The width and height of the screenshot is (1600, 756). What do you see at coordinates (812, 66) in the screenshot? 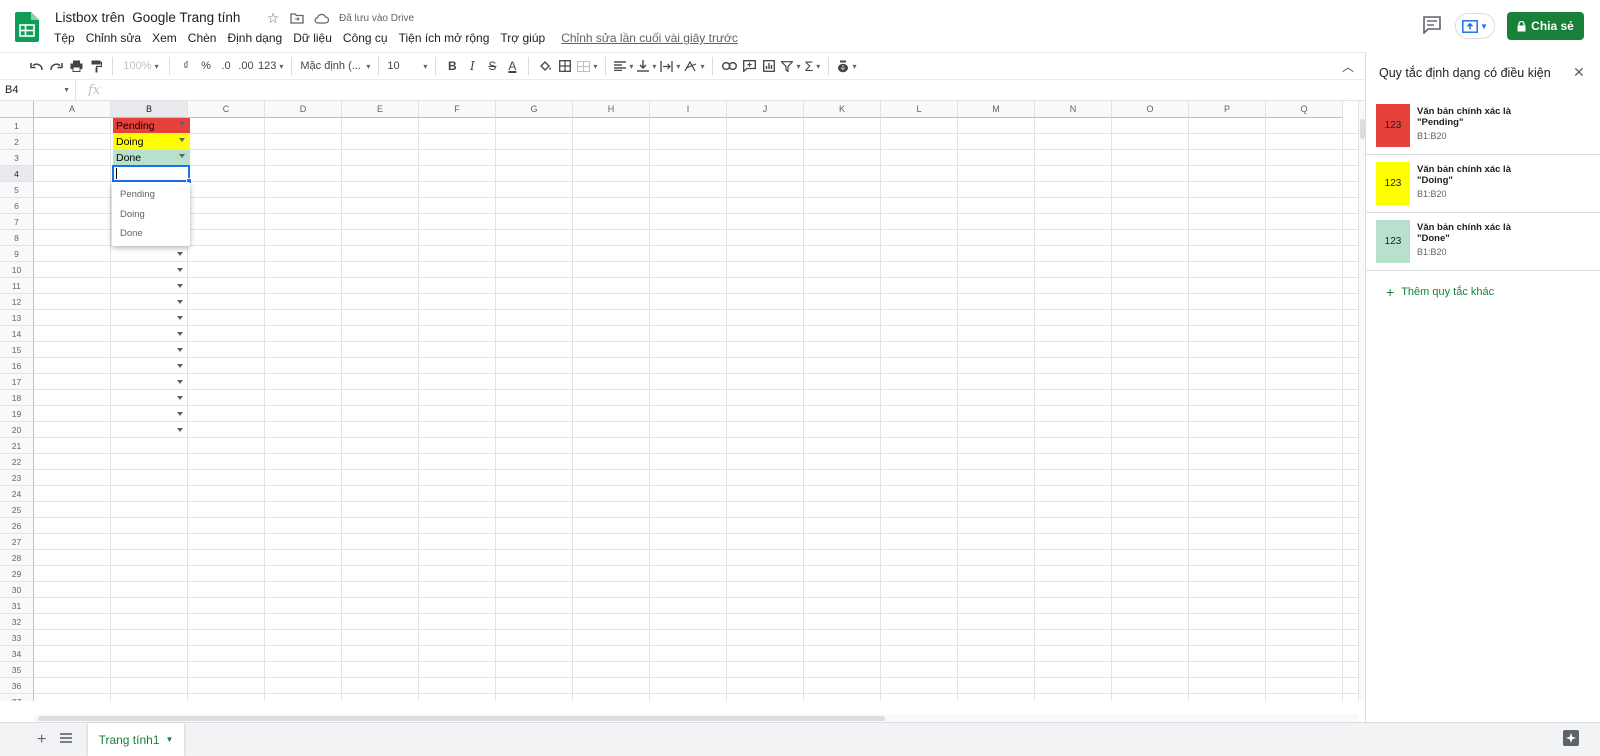
I see `functions-button: Σ` at bounding box center [812, 66].